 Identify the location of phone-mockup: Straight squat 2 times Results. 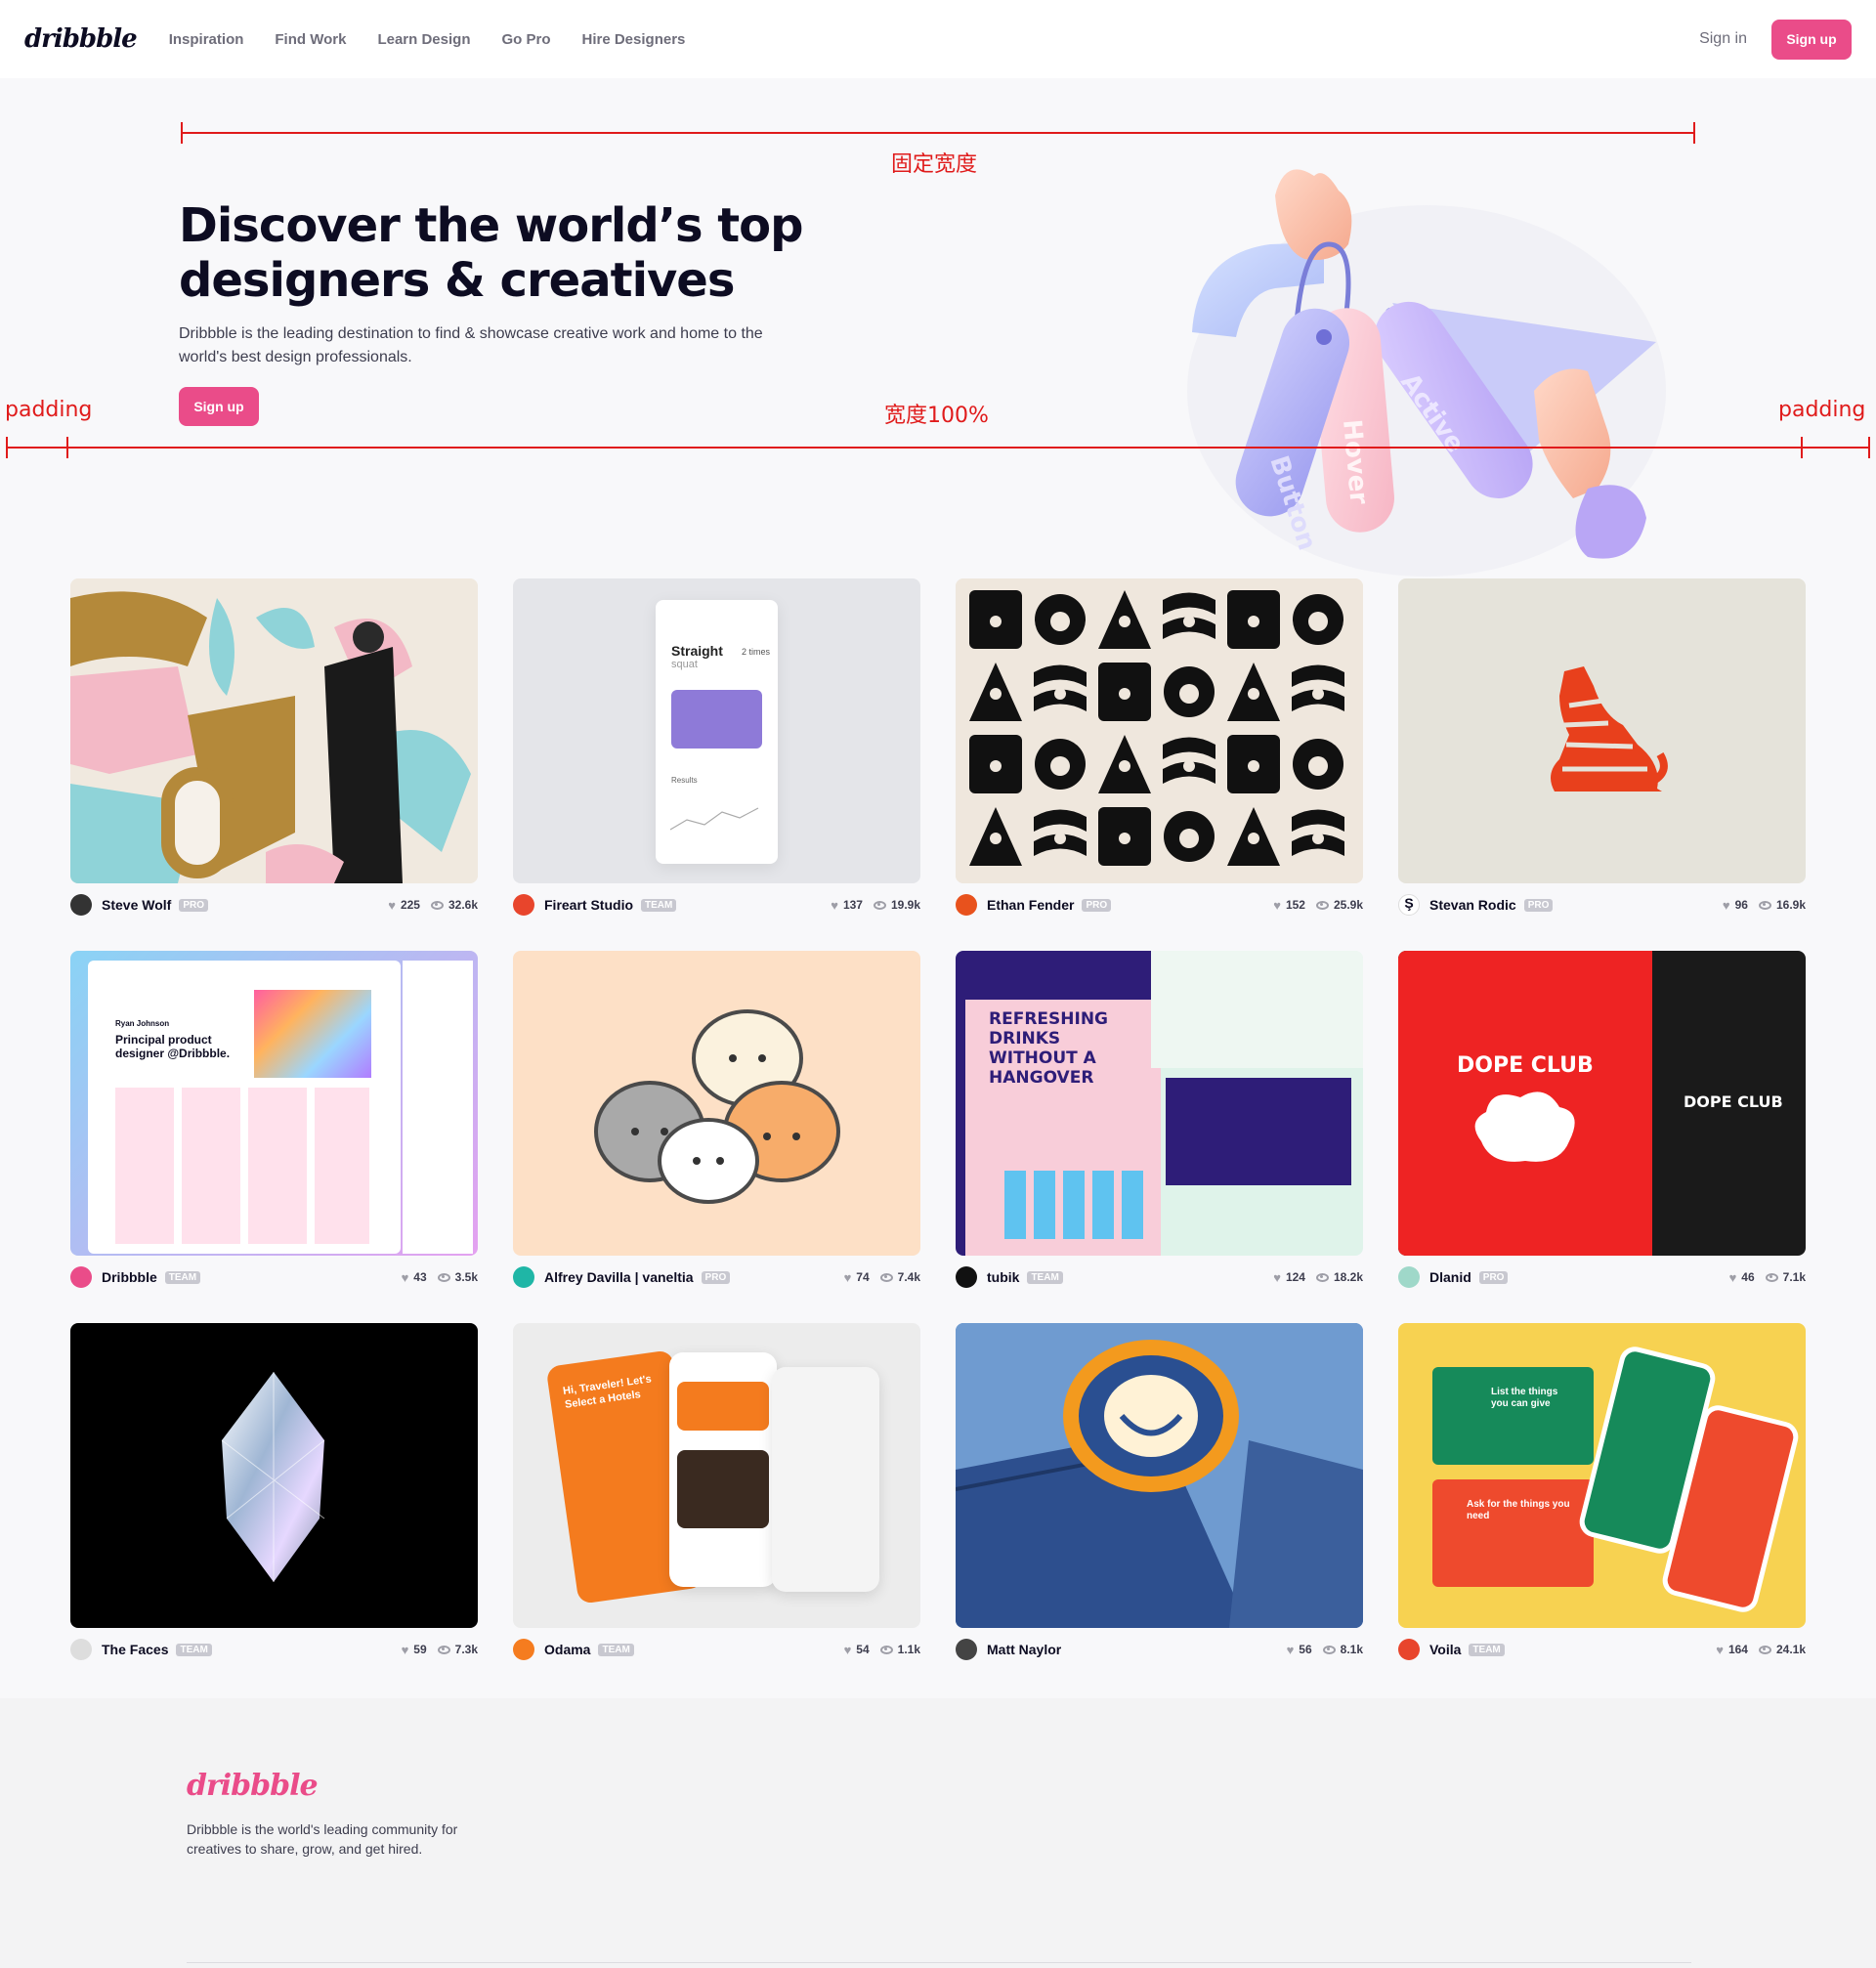
(717, 732).